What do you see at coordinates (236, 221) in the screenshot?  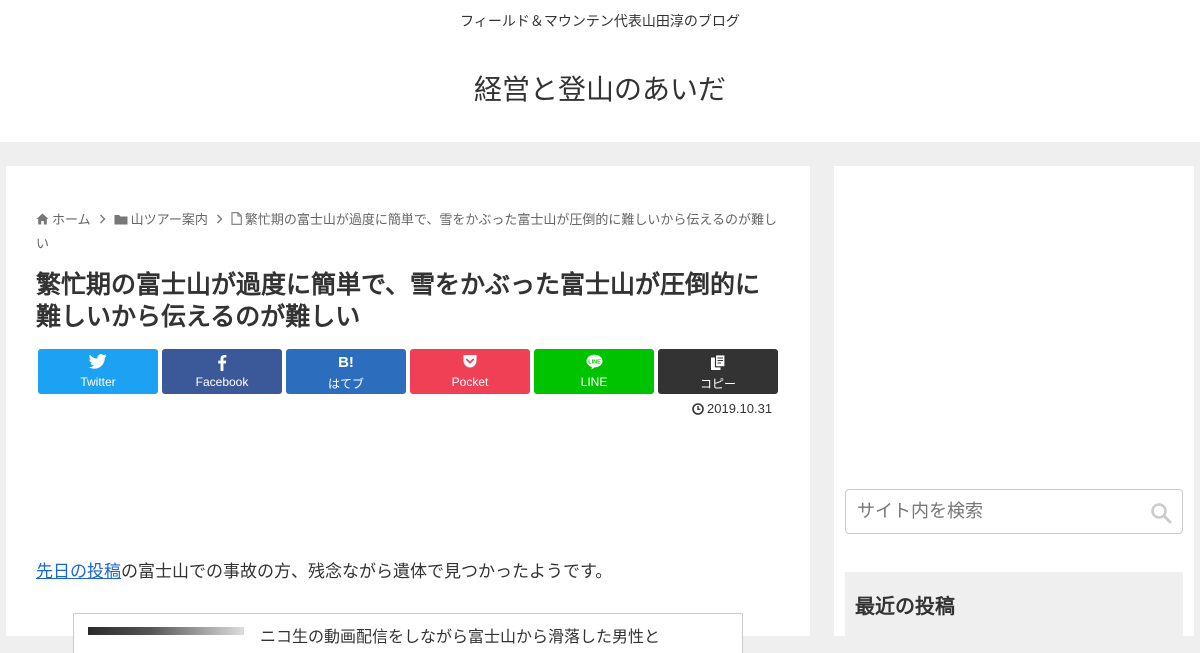 I see `file-icon` at bounding box center [236, 221].